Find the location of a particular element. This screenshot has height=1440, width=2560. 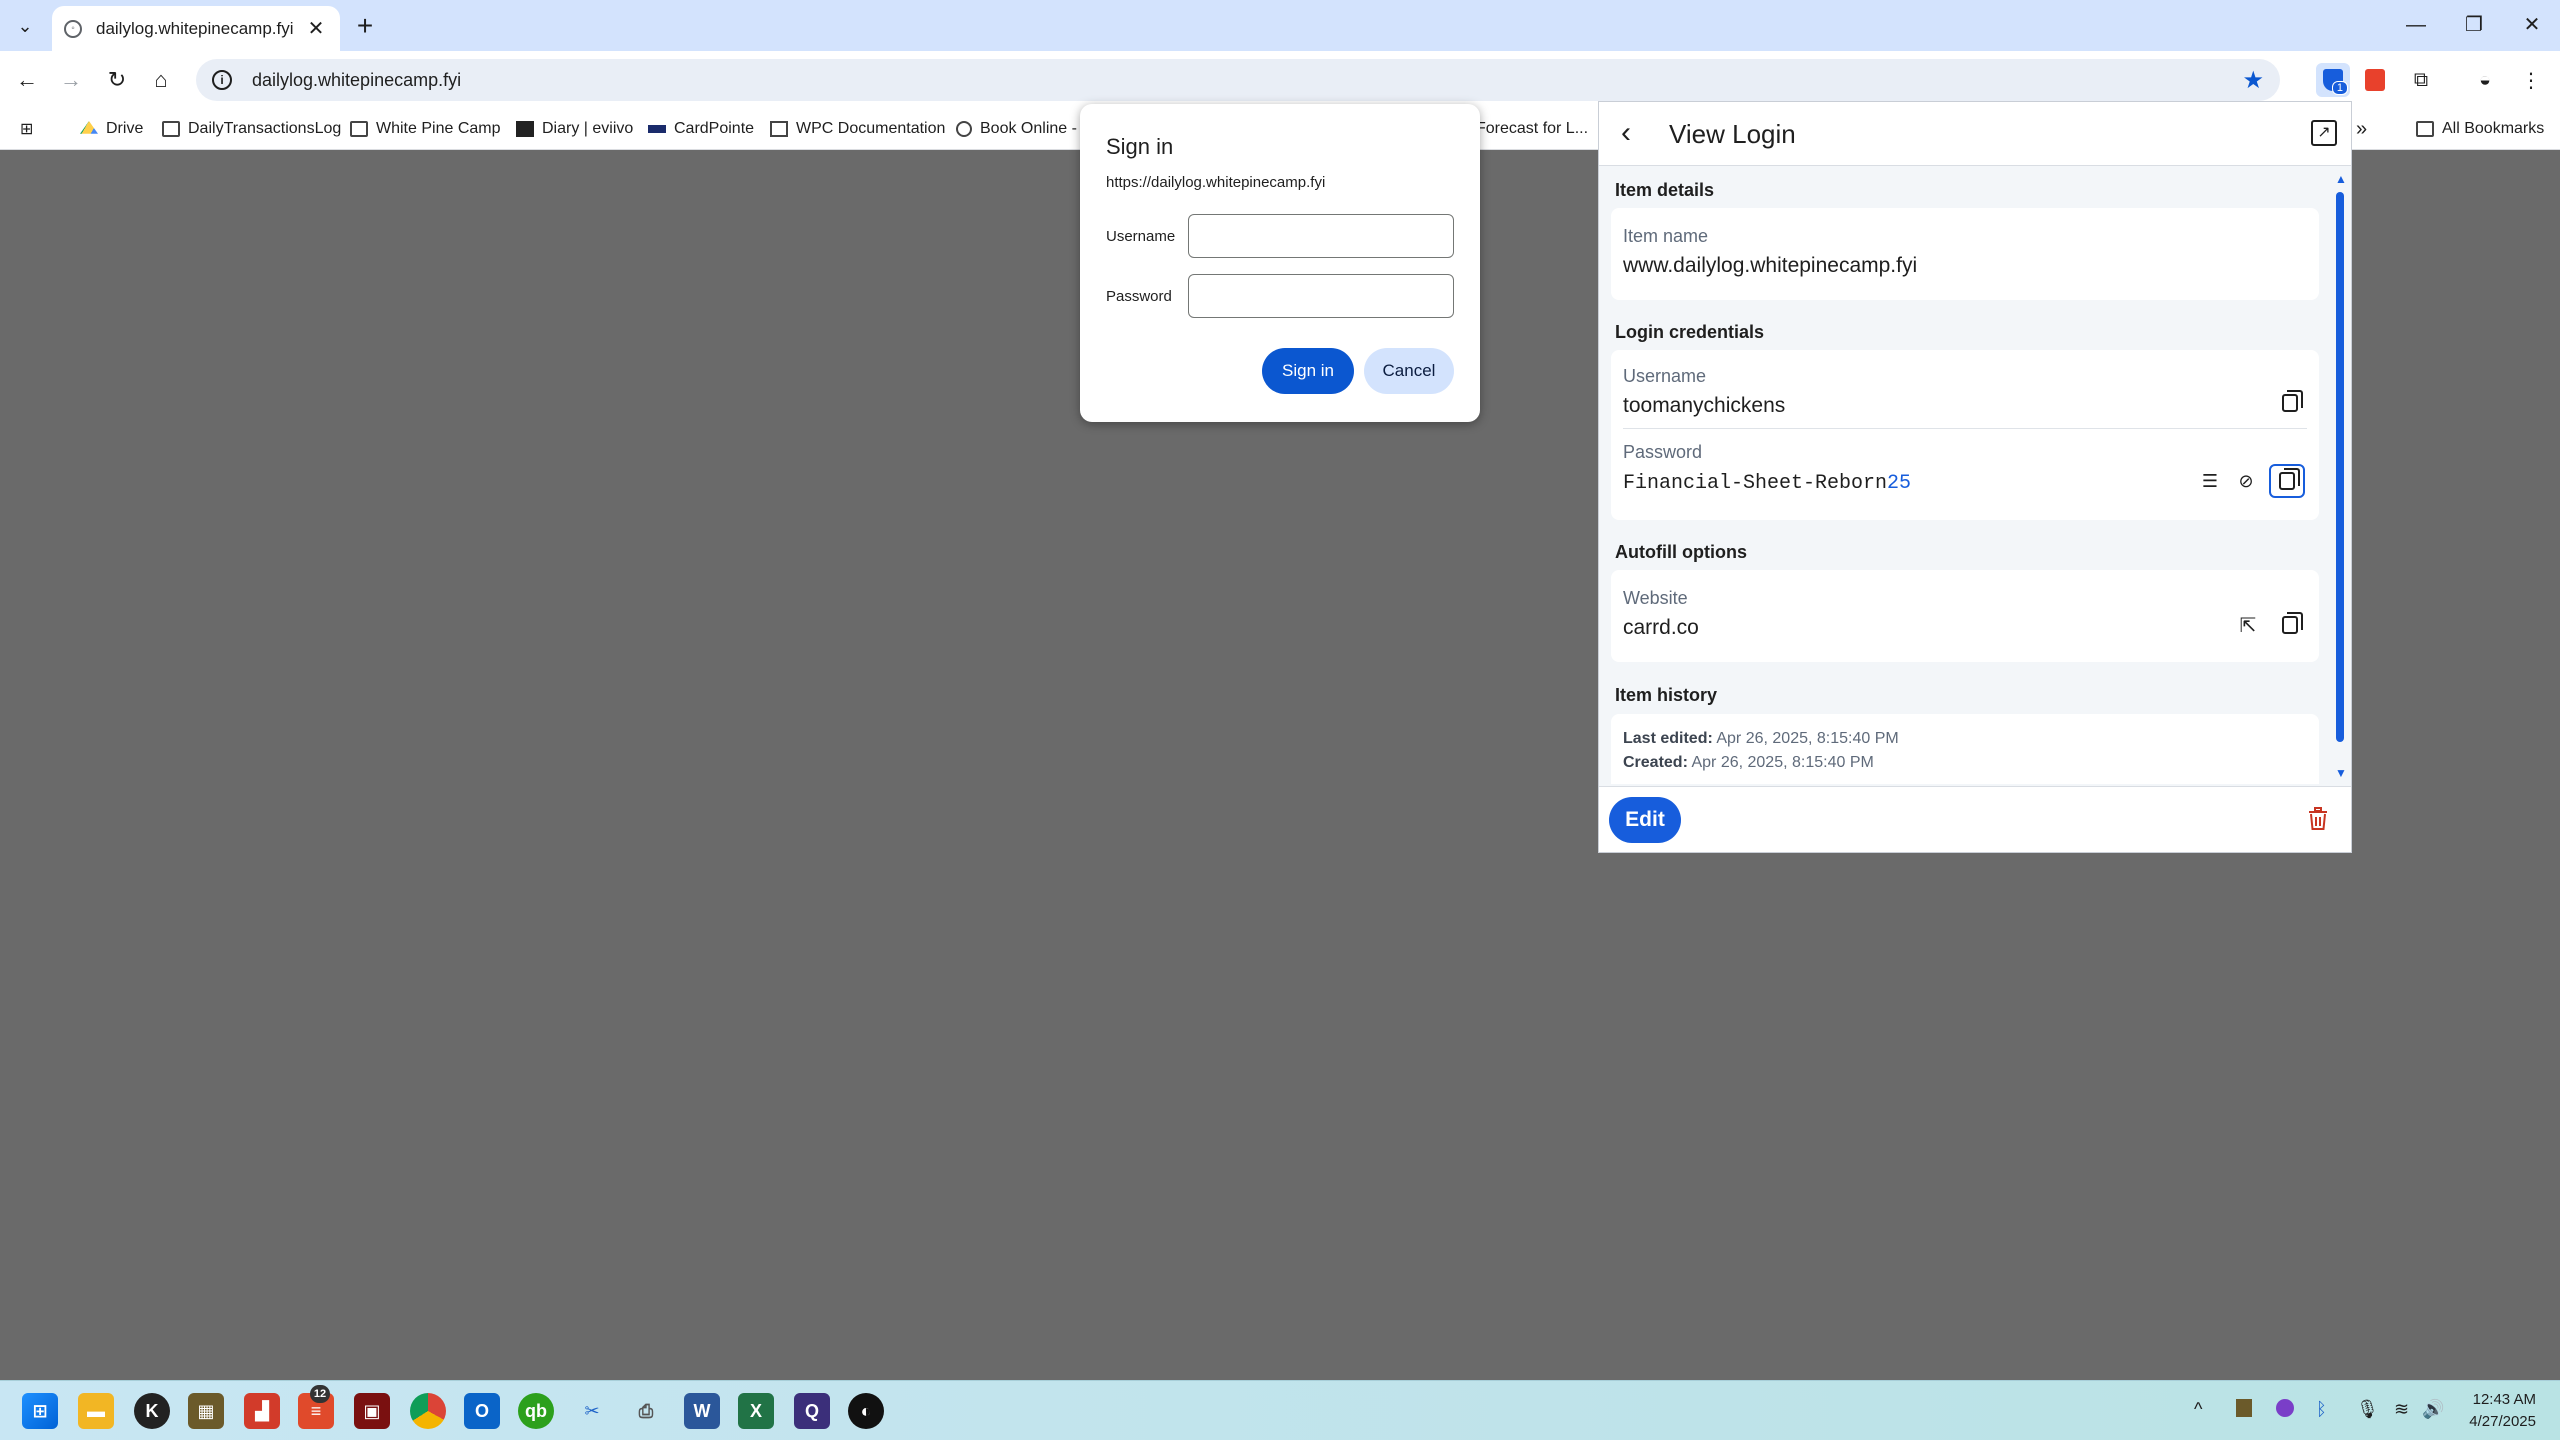

bookmark-book-online: Book Online - is located at coordinates (1016, 129).